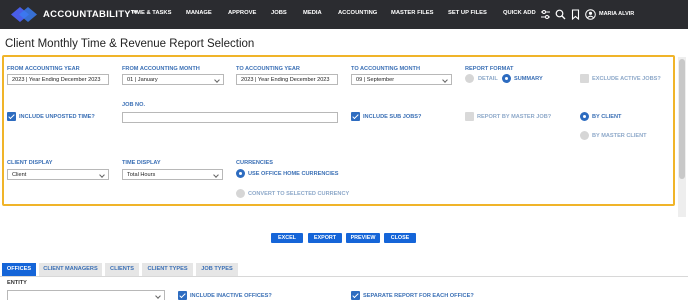 This screenshot has width=688, height=300. I want to click on entity-select, so click(86, 295).